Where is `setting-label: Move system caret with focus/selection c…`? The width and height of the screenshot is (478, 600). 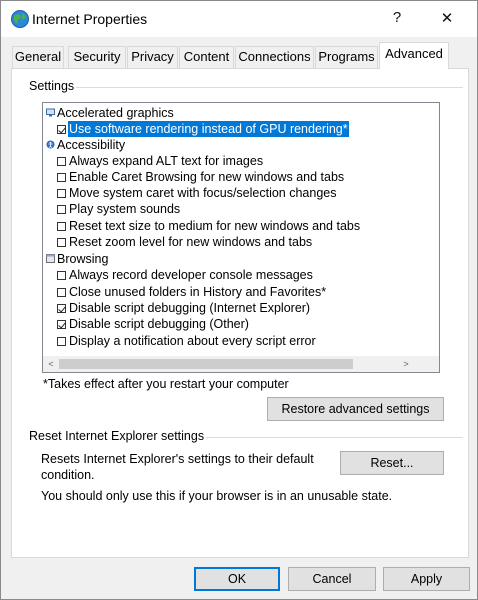
setting-label: Move system caret with focus/selection c… is located at coordinates (203, 193).